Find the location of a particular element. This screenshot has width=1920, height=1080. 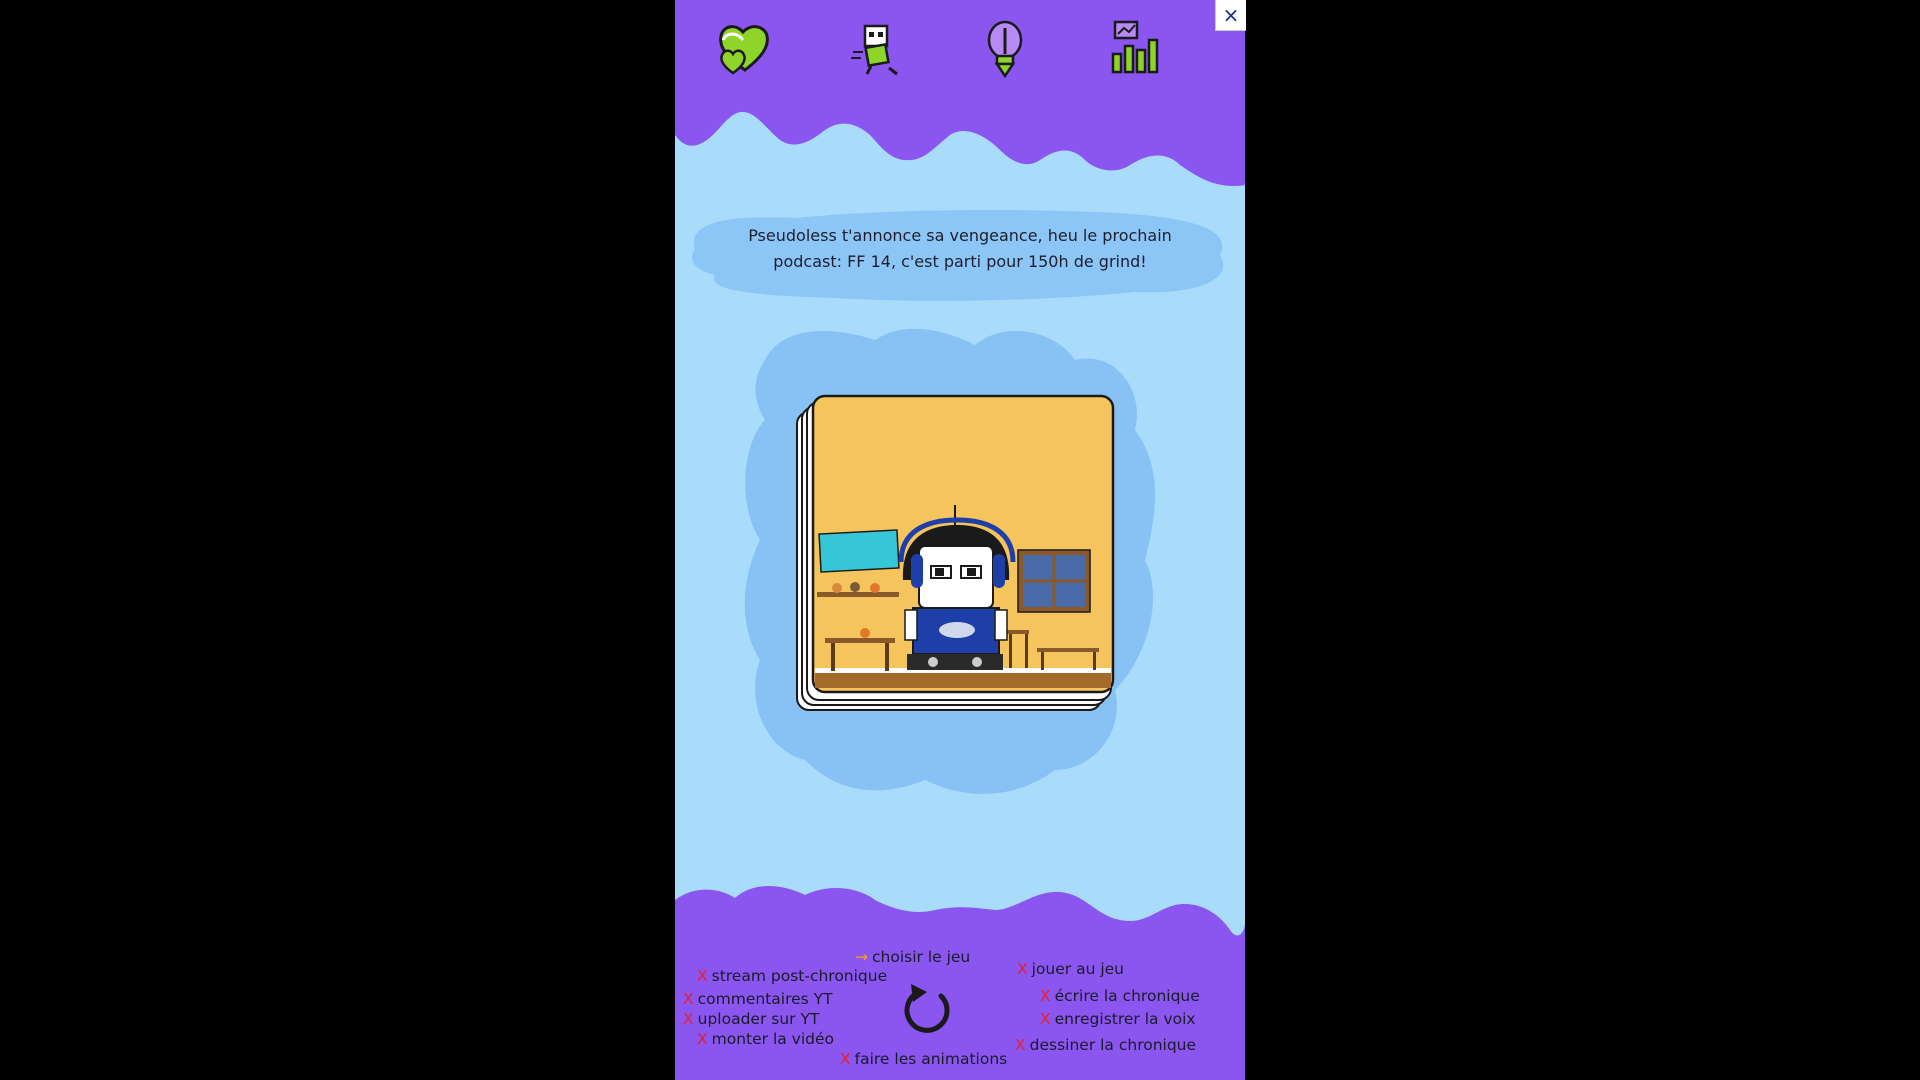

checklist-label: stream post-chronique is located at coordinates (799, 976).